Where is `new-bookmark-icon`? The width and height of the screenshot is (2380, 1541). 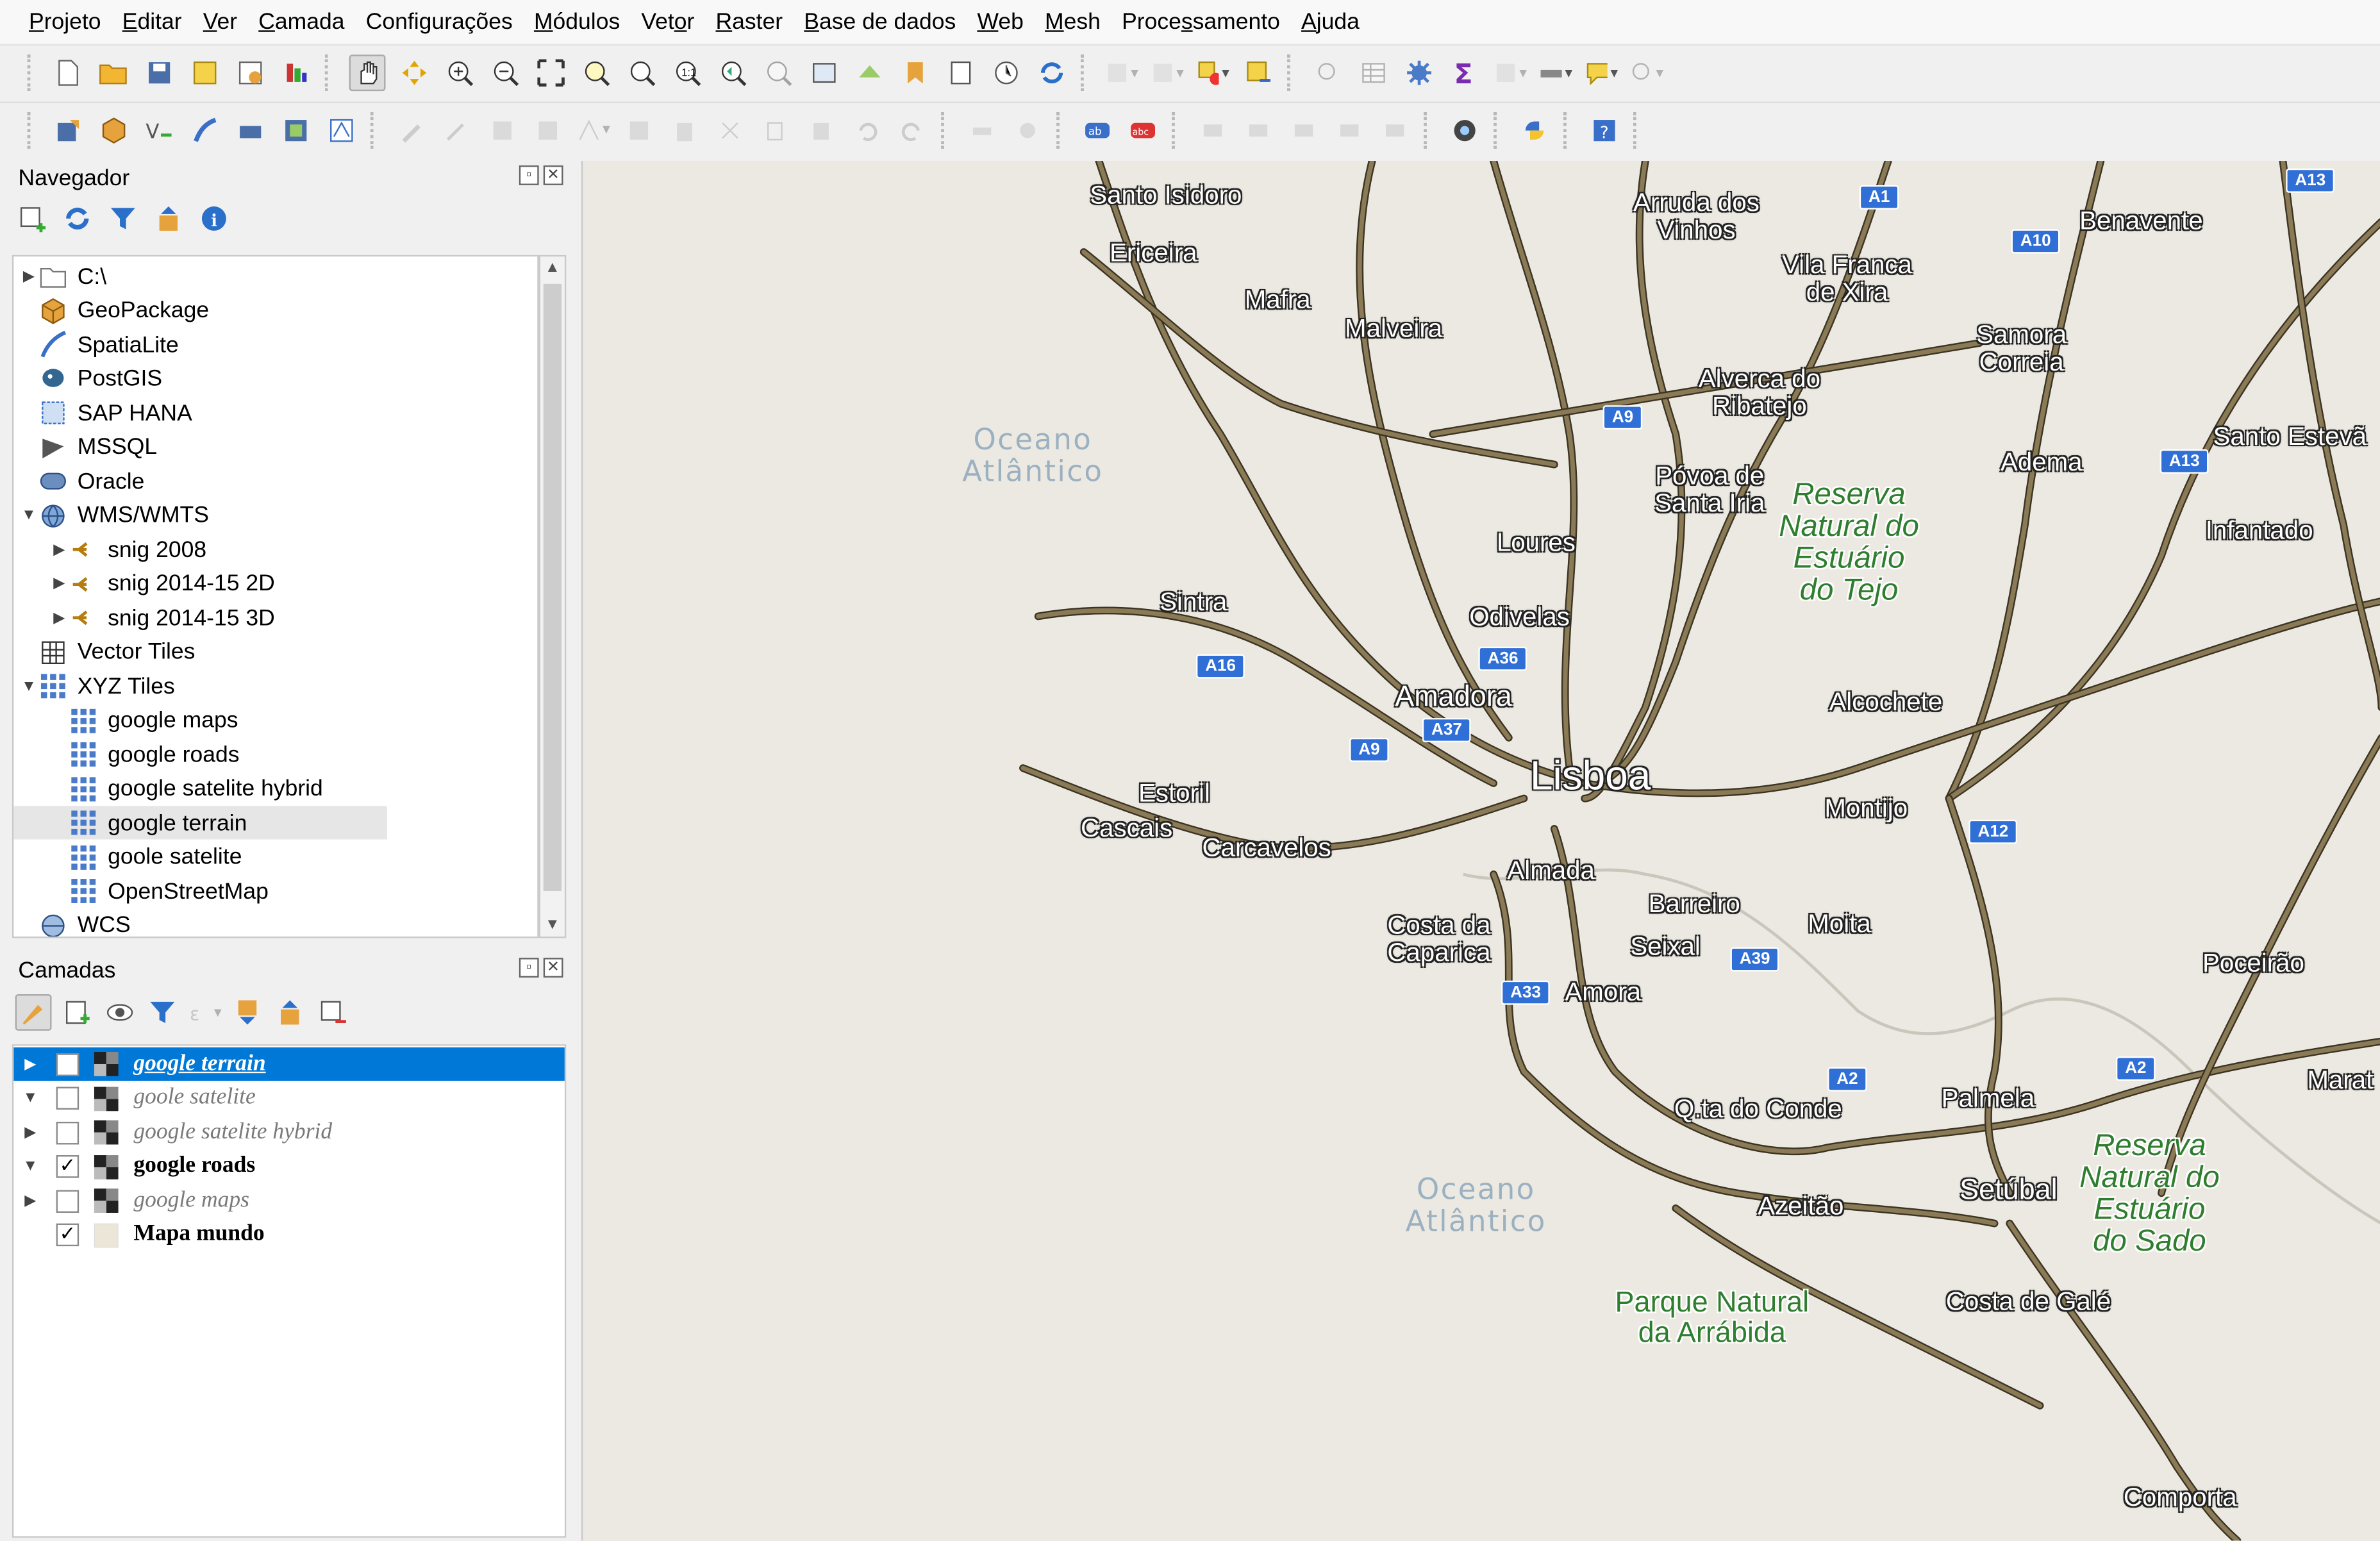 new-bookmark-icon is located at coordinates (915, 73).